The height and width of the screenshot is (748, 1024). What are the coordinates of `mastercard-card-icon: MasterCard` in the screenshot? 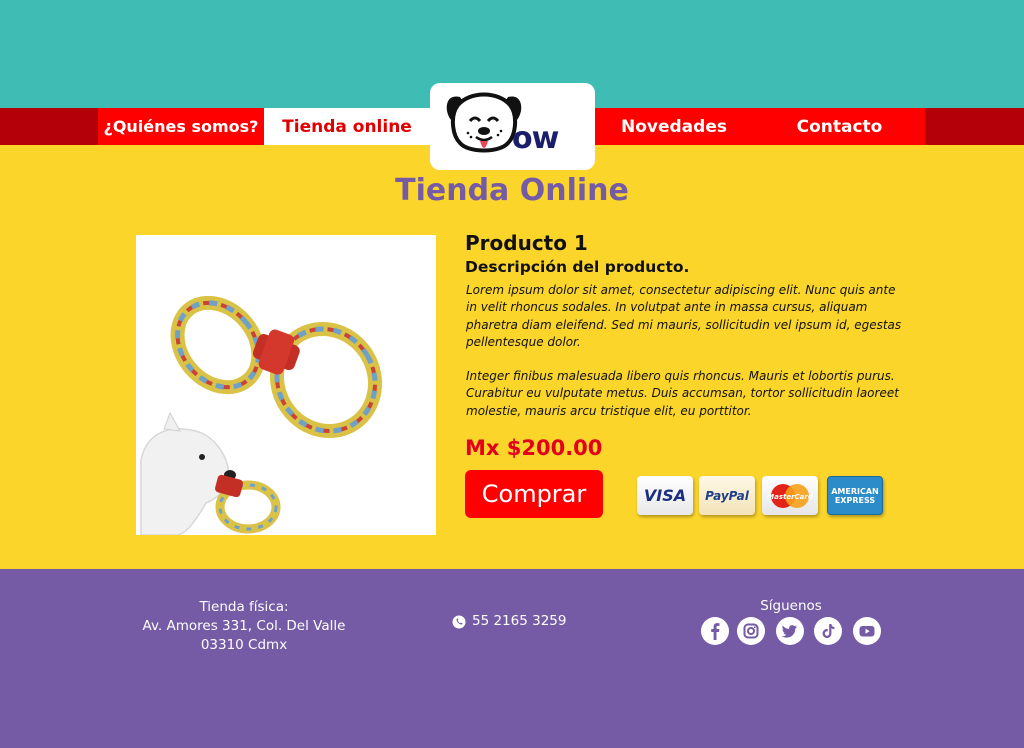 It's located at (790, 495).